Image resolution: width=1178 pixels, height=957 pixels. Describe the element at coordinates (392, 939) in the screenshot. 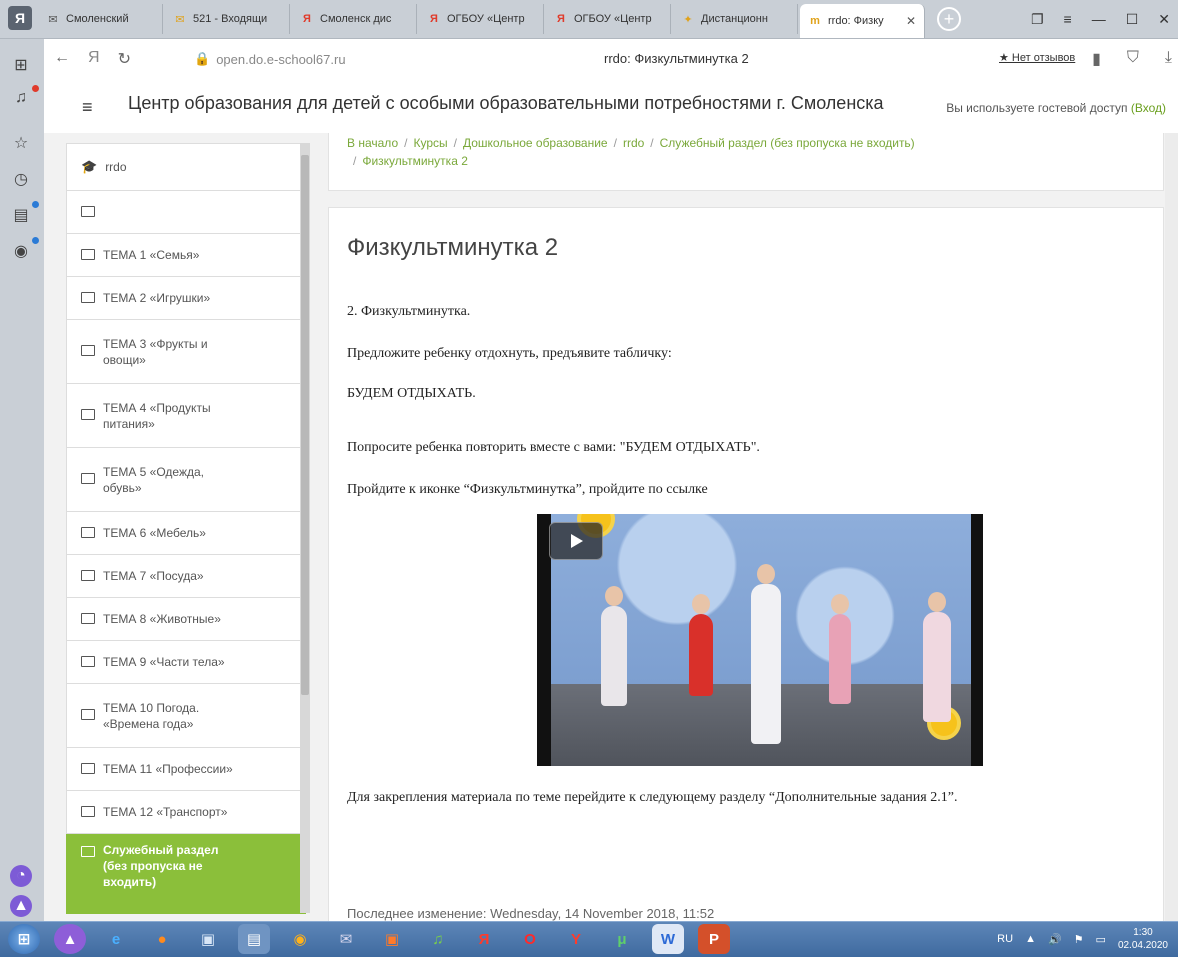

I see `media-taskbar-icon: ▣` at that location.